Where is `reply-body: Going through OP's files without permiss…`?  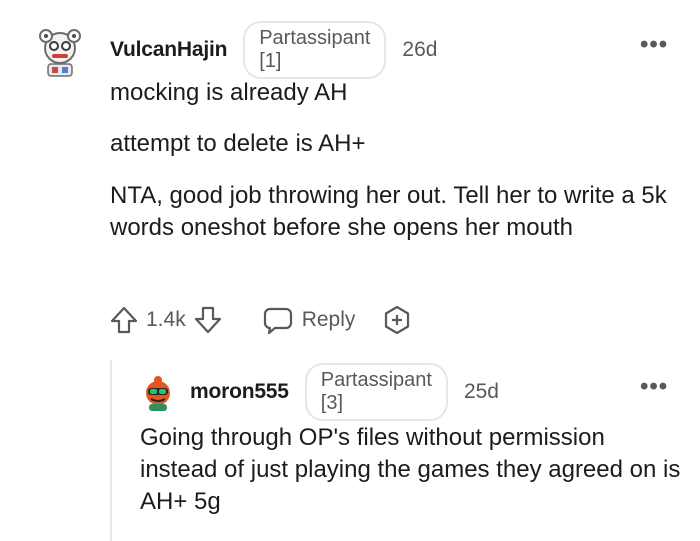 reply-body: Going through OP's files without permiss… is located at coordinates (410, 469).